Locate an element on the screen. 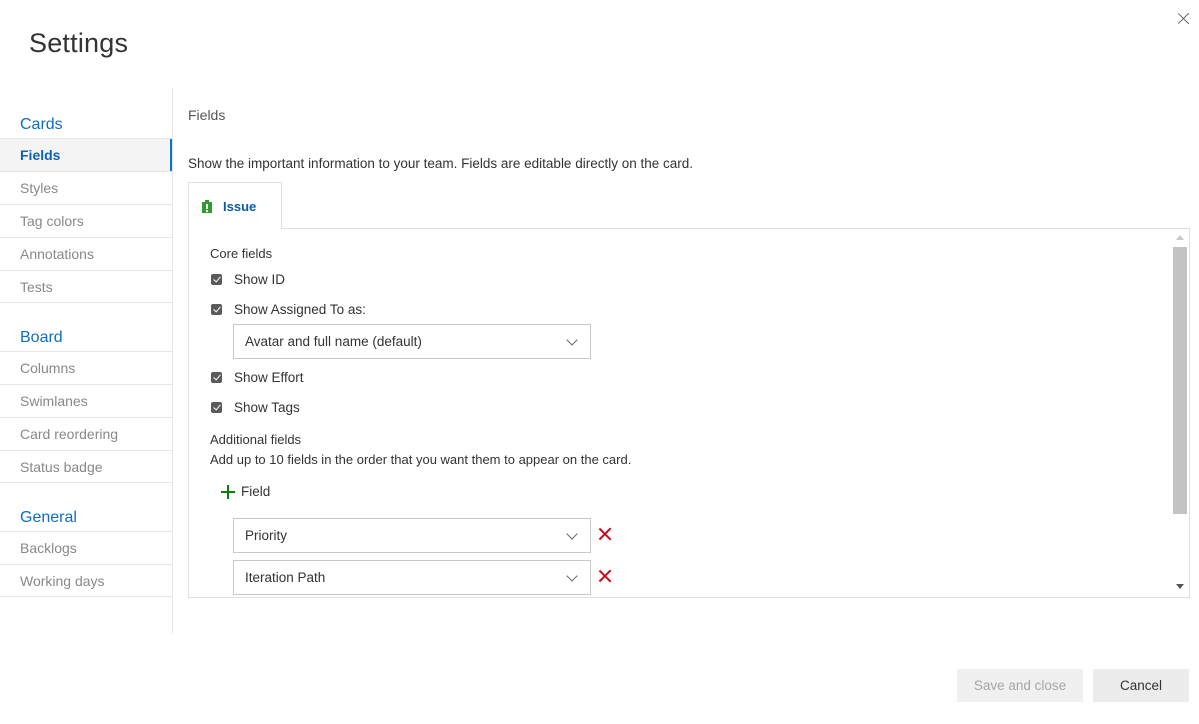 Image resolution: width=1199 pixels, height=724 pixels. assigned-to-select: Avatar and full name (default) is located at coordinates (412, 341).